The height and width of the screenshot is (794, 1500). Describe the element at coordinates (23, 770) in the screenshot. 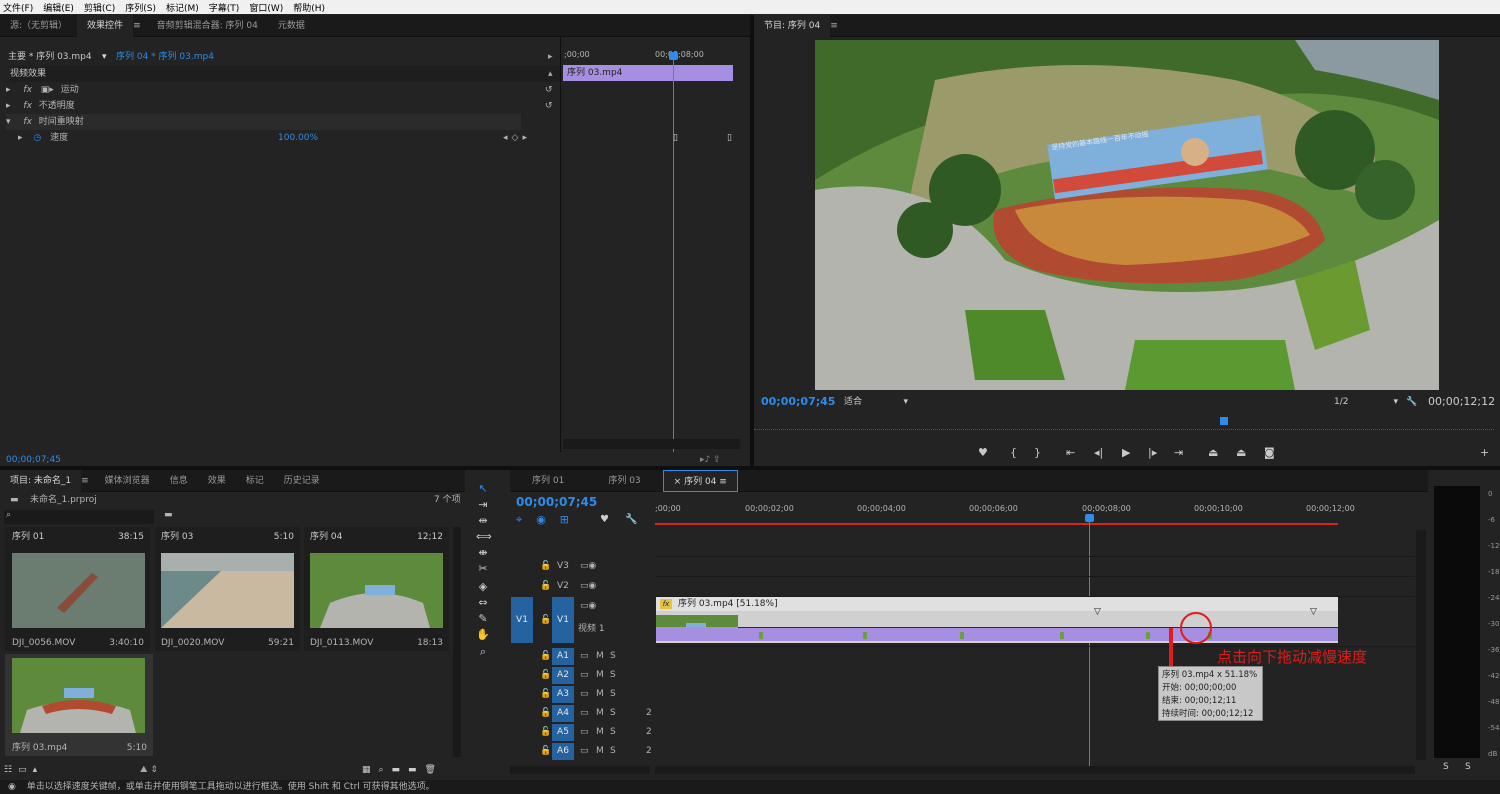

I see `view-toggle-icon: ☷▭▴` at that location.